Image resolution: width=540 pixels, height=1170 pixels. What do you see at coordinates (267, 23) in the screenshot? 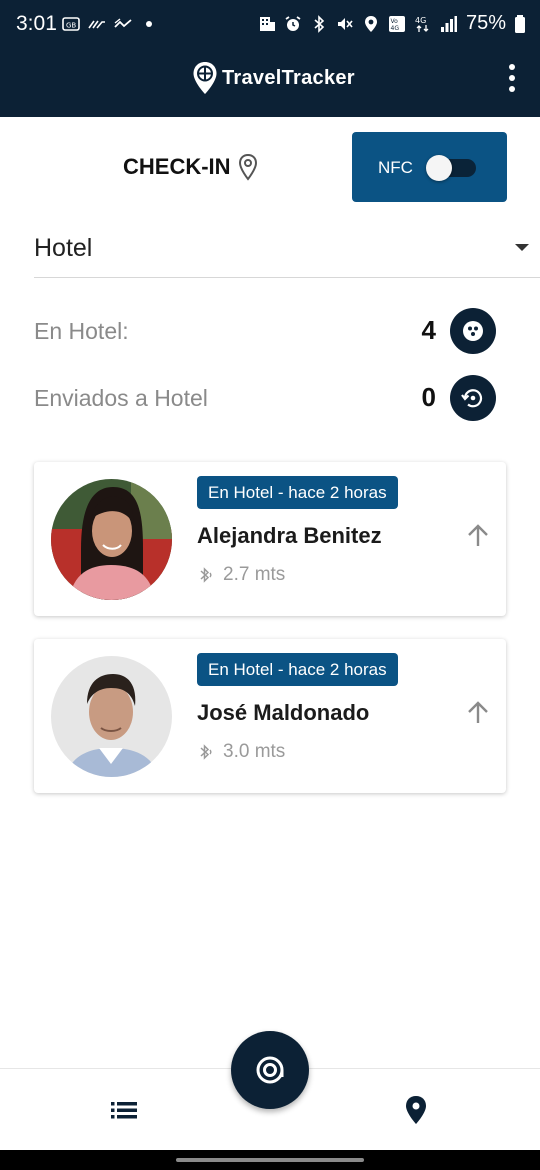
I see `hotel-icon` at bounding box center [267, 23].